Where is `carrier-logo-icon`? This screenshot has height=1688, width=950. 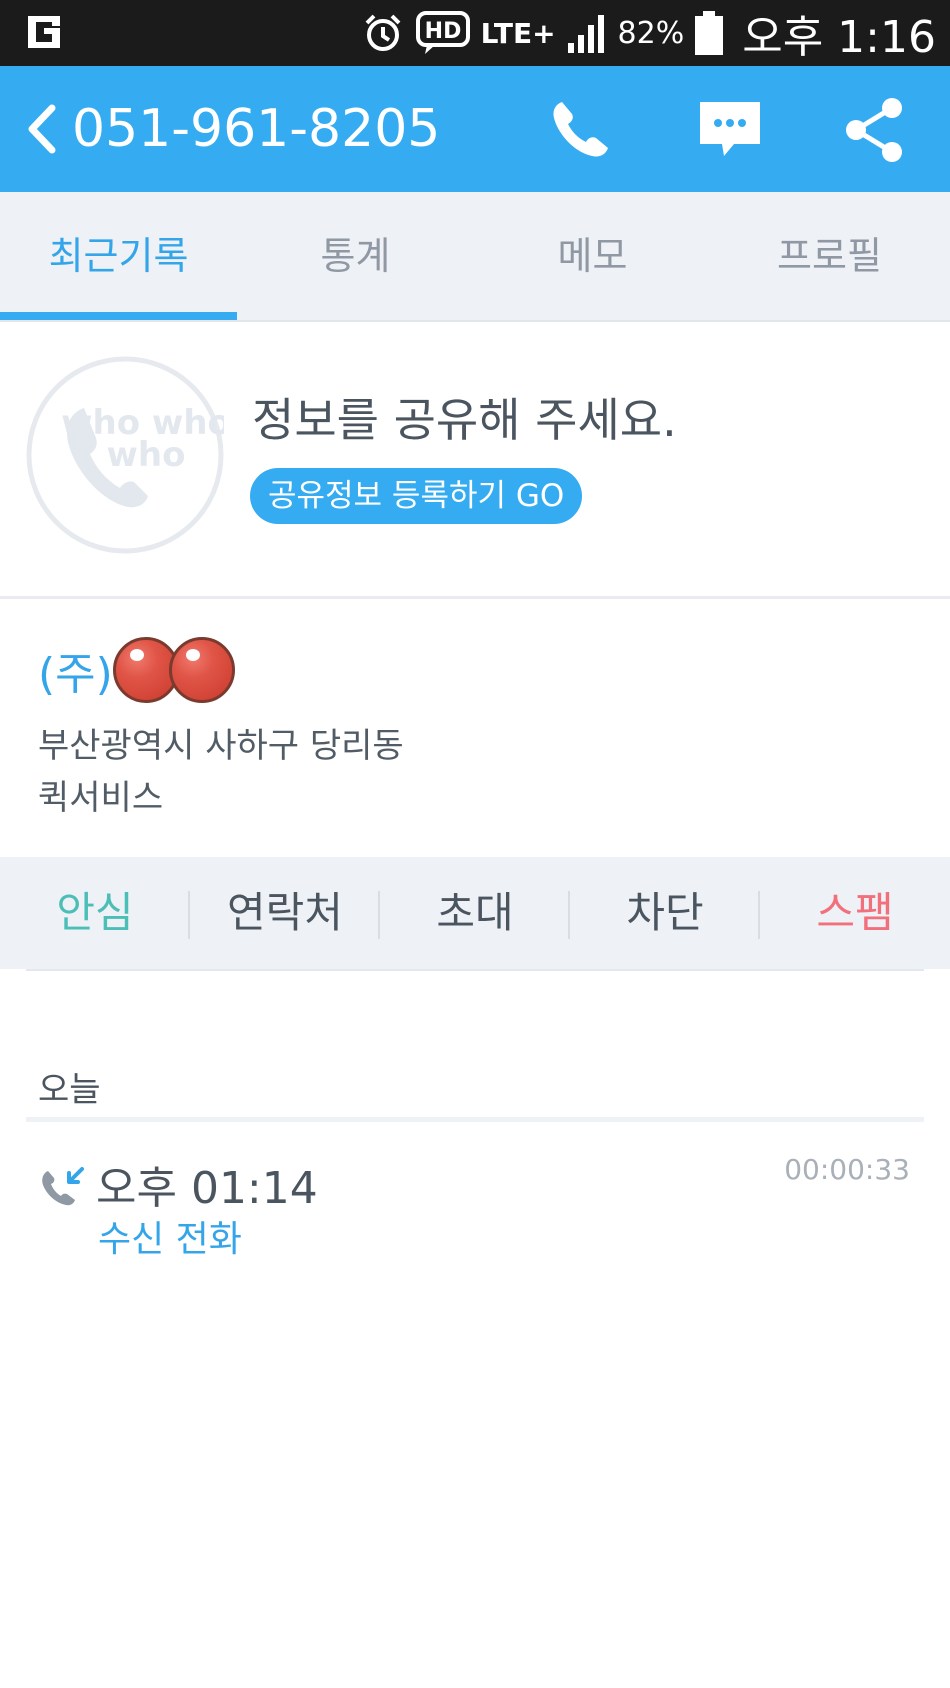 carrier-logo-icon is located at coordinates (44, 32).